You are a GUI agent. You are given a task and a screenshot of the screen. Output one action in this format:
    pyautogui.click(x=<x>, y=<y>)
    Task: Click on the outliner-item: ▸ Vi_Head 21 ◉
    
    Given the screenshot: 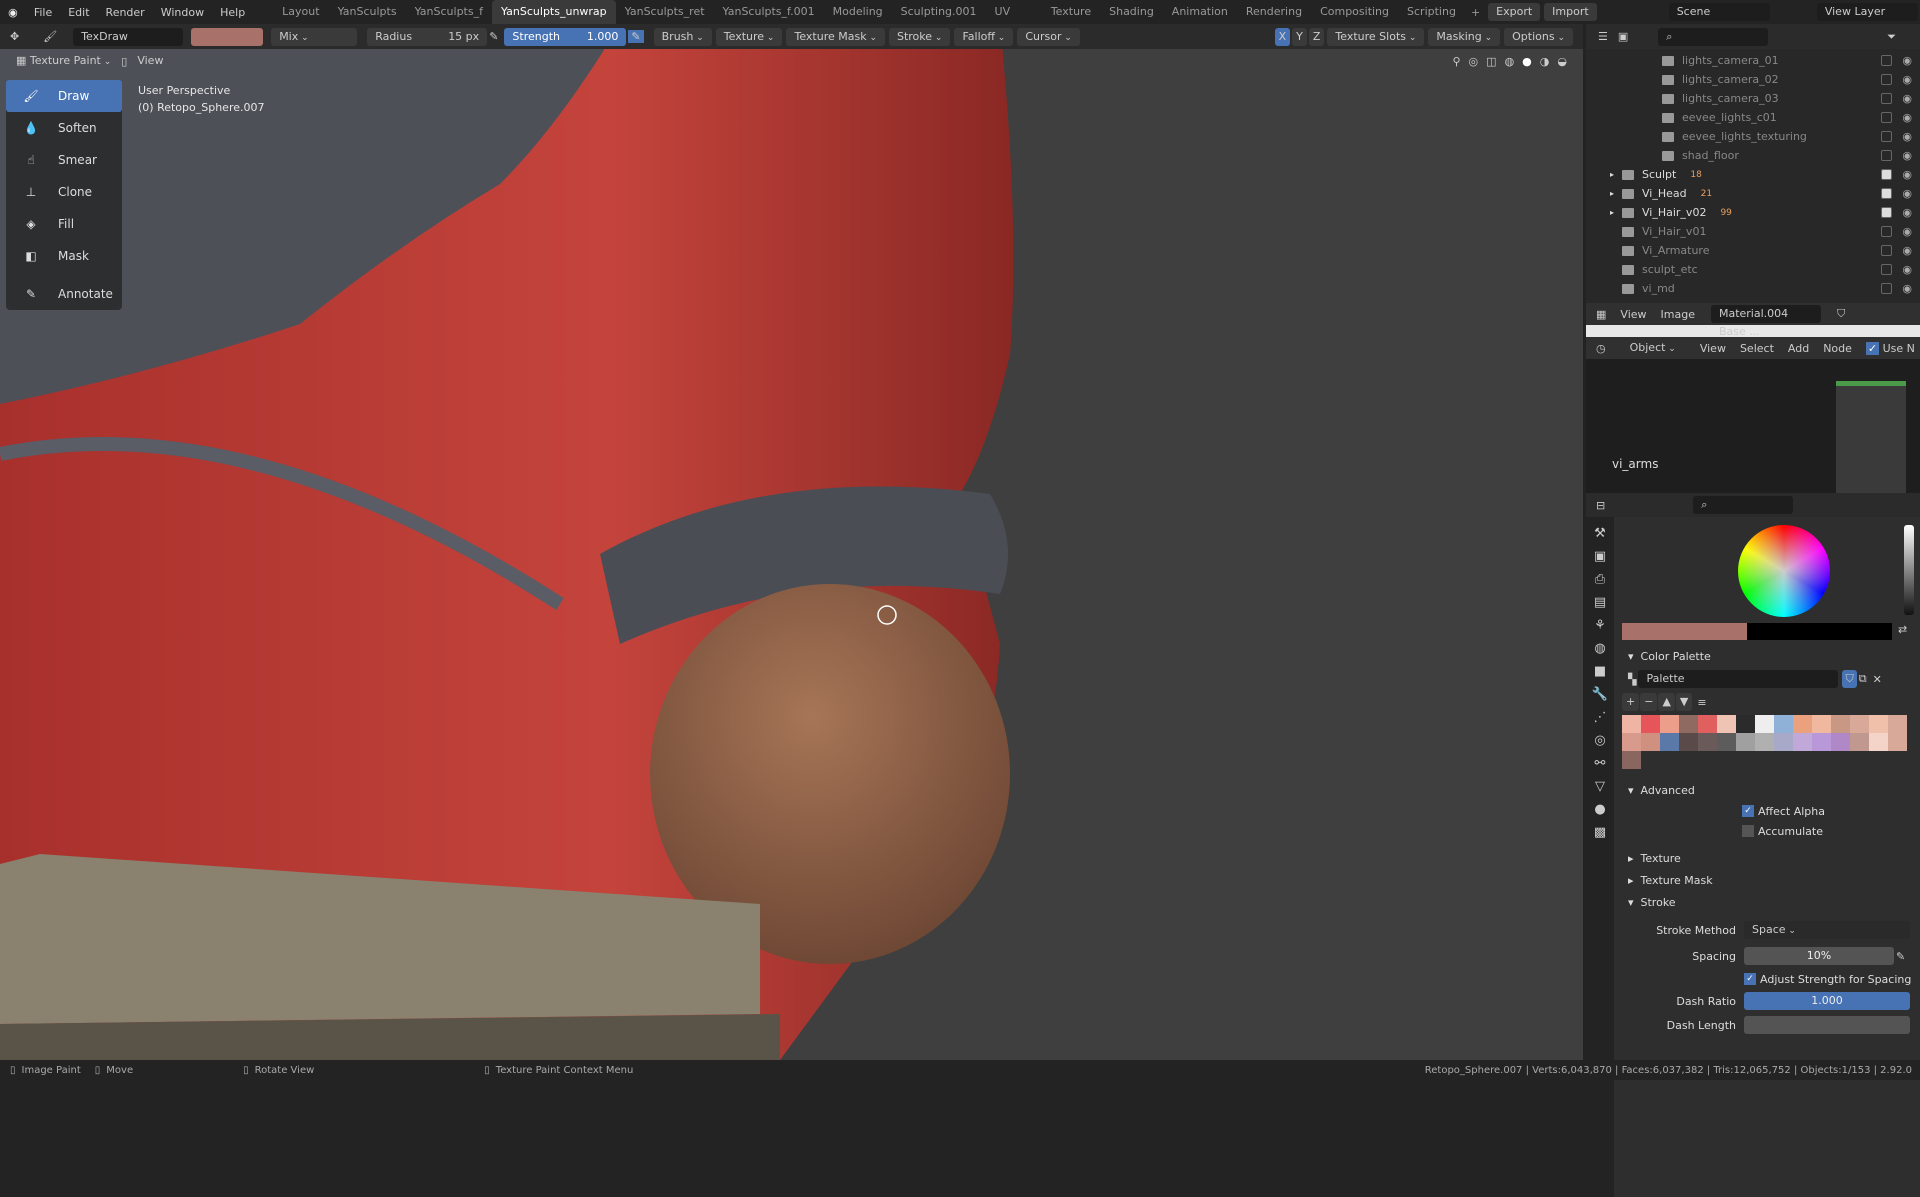 What is the action you would take?
    pyautogui.click(x=1753, y=193)
    